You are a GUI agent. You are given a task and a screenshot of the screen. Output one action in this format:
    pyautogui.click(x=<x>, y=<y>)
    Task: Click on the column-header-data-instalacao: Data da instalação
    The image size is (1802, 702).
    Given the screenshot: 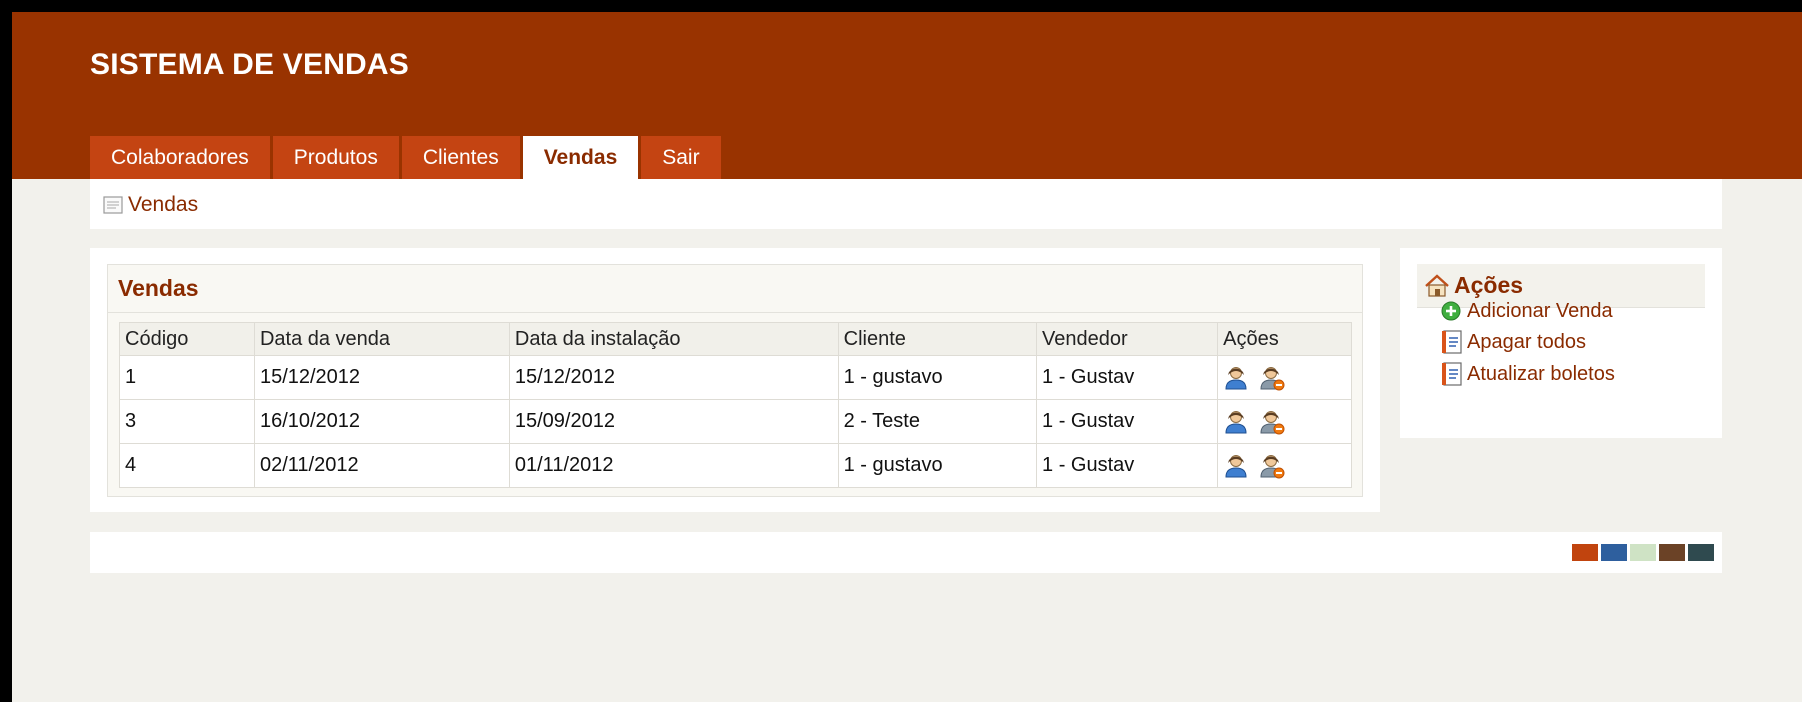 What is the action you would take?
    pyautogui.click(x=673, y=339)
    